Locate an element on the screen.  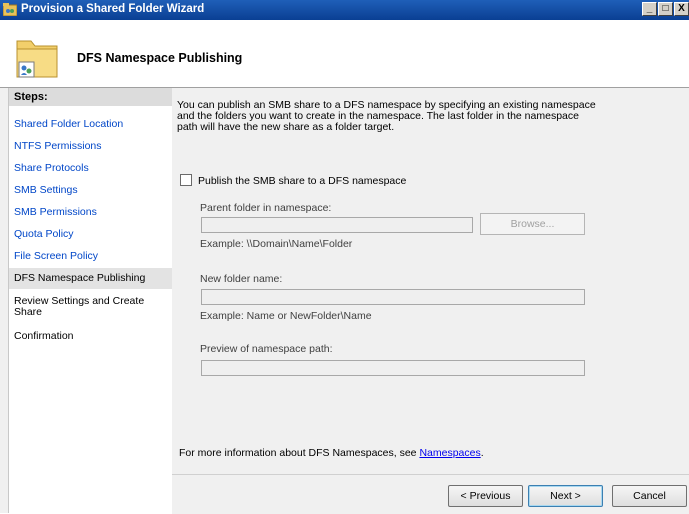
page-title: DFS Namespace Publishing is located at coordinates (160, 58).